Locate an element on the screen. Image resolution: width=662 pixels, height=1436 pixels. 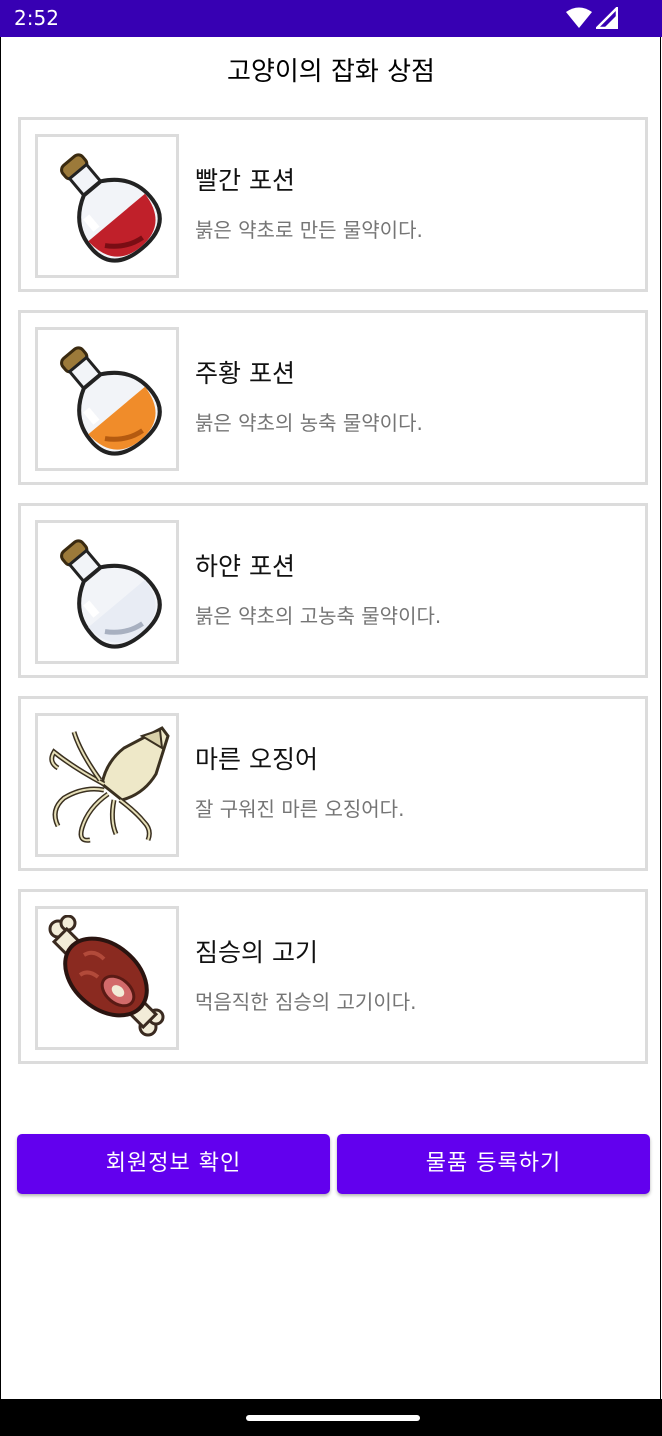
orange-potion-icon is located at coordinates (111, 401).